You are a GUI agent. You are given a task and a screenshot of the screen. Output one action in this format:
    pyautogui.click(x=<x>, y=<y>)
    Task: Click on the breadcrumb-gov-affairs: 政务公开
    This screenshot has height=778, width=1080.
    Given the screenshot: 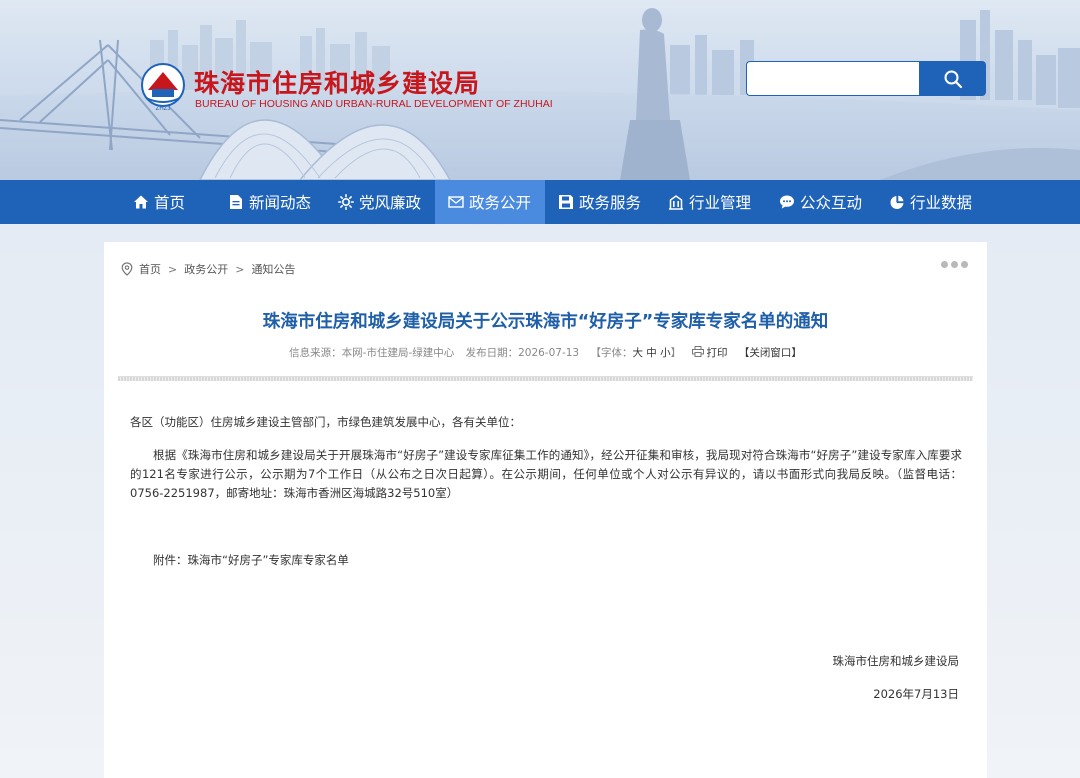 What is the action you would take?
    pyautogui.click(x=206, y=269)
    